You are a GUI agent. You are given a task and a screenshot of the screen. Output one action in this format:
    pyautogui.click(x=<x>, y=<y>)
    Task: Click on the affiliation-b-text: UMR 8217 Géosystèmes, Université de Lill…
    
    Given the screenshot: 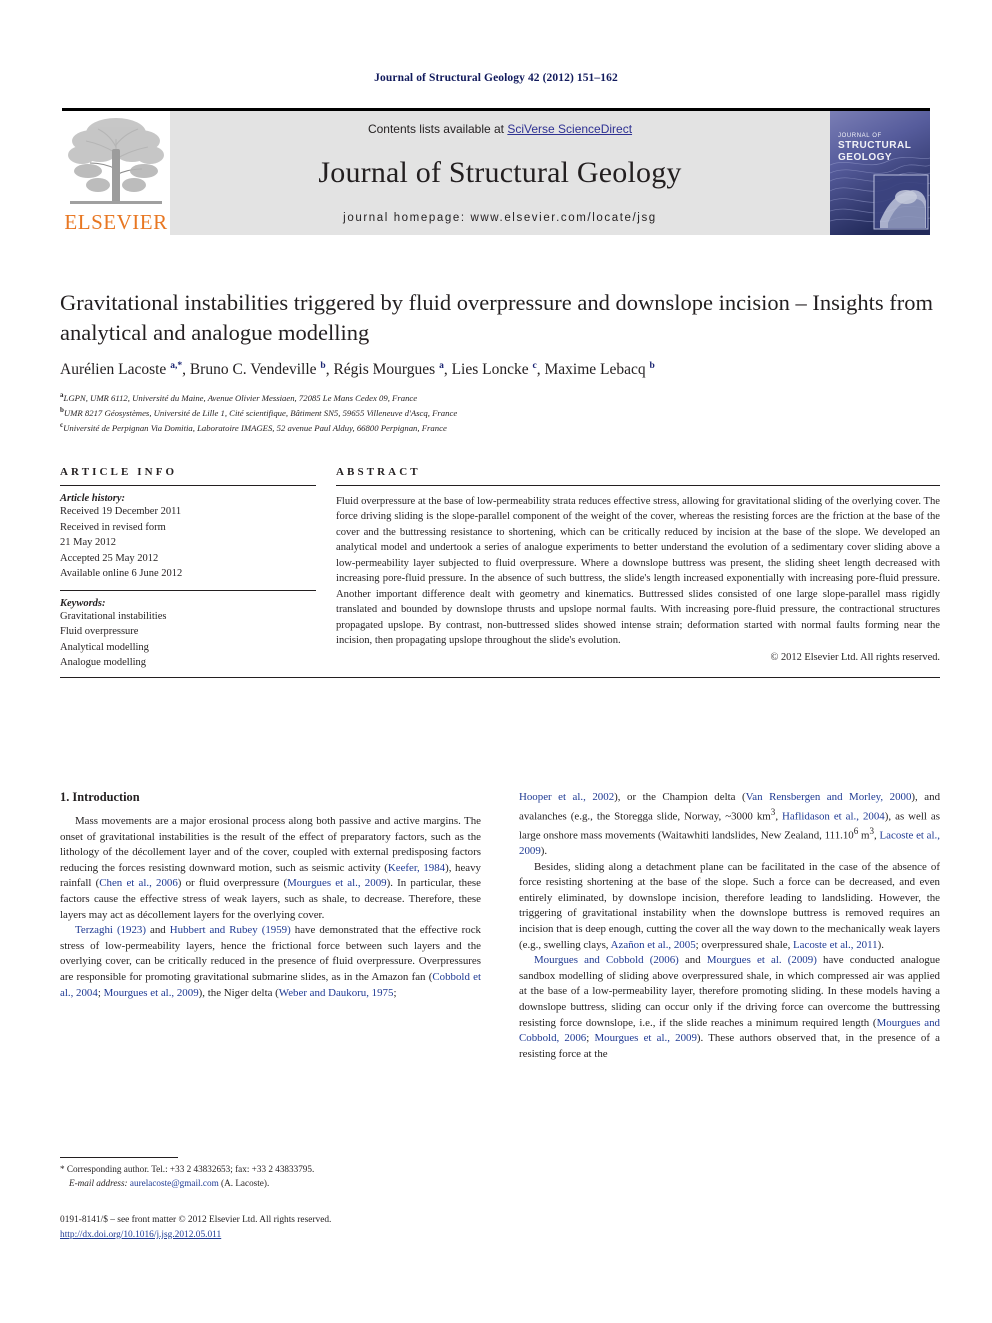 What is the action you would take?
    pyautogui.click(x=260, y=412)
    